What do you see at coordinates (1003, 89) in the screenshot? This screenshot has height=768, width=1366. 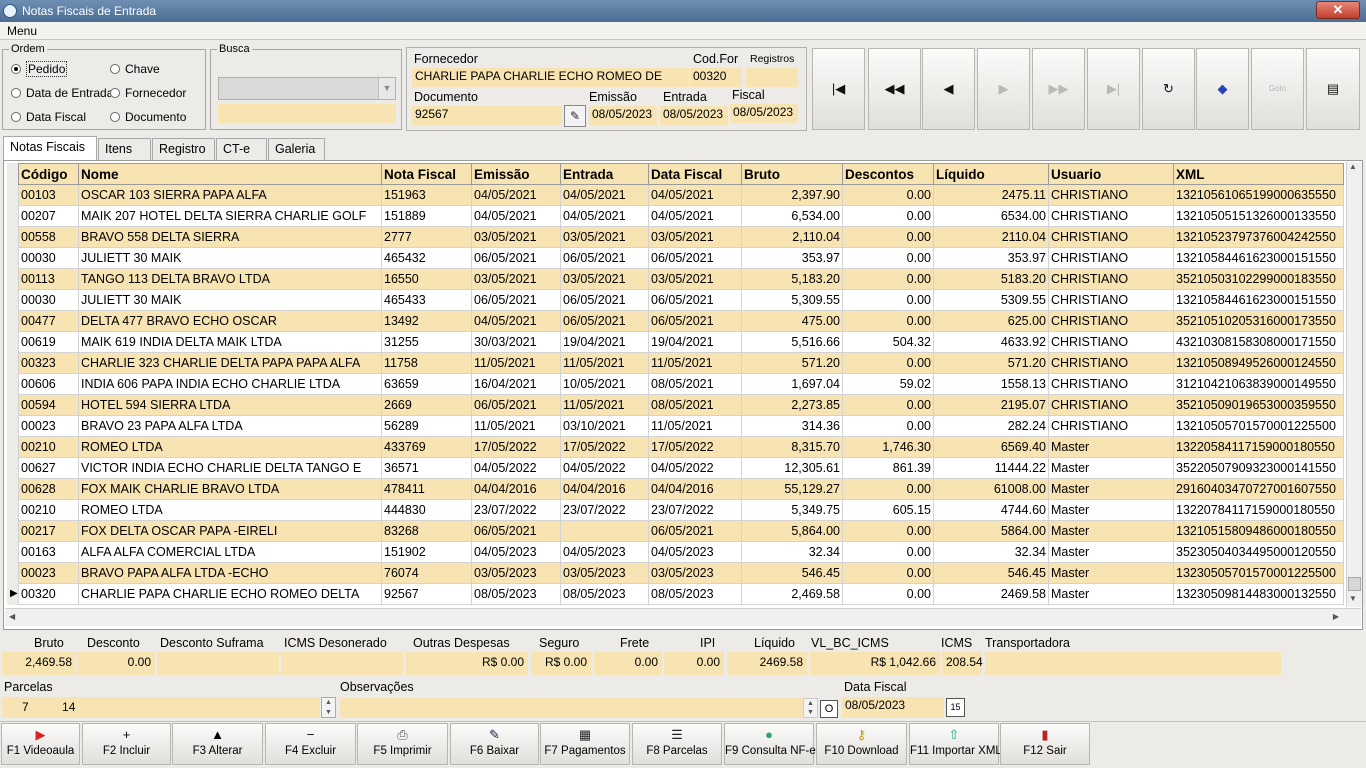 I see `next-record-button: ▶` at bounding box center [1003, 89].